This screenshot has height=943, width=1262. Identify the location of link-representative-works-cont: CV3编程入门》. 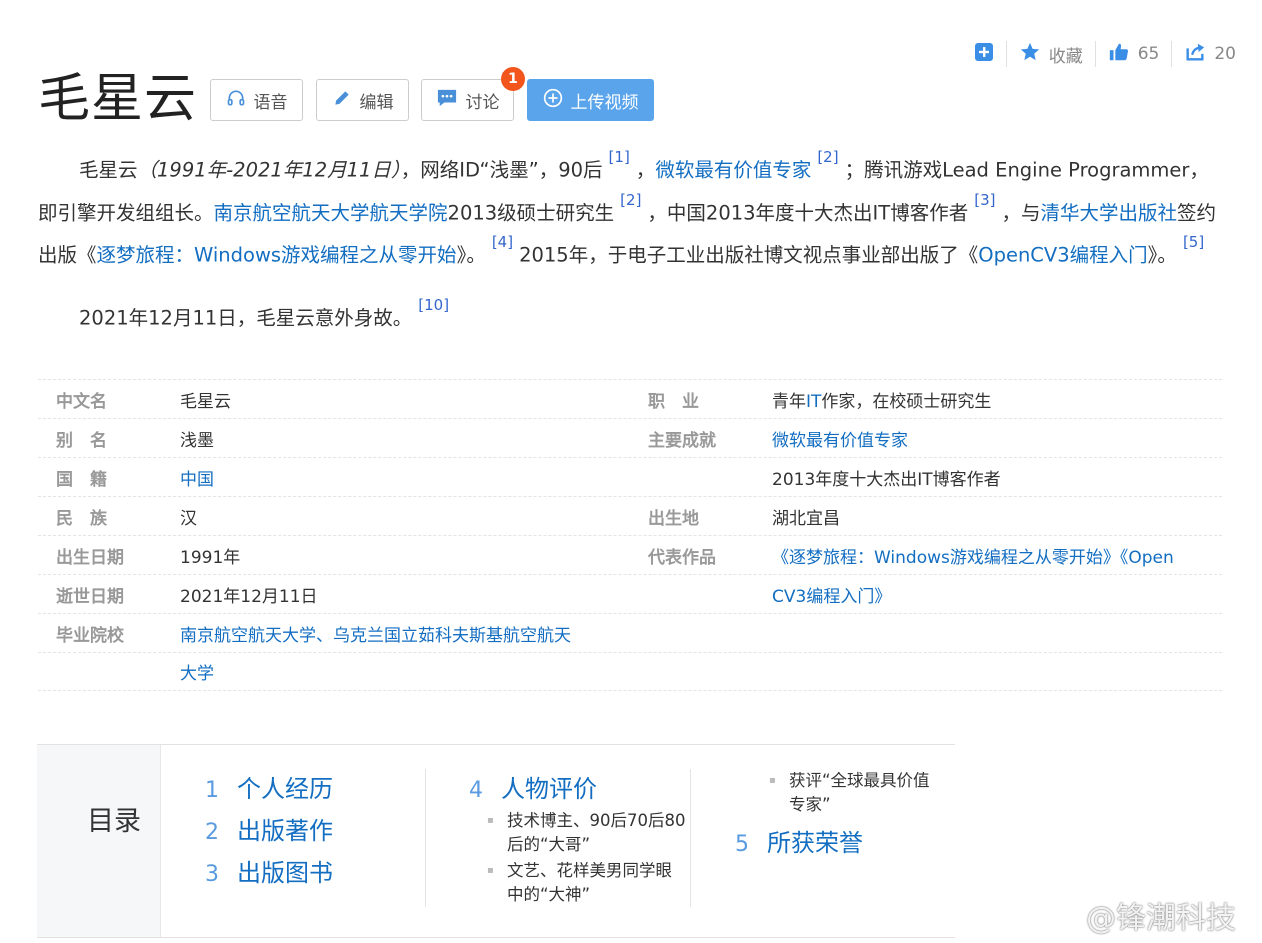
(831, 597).